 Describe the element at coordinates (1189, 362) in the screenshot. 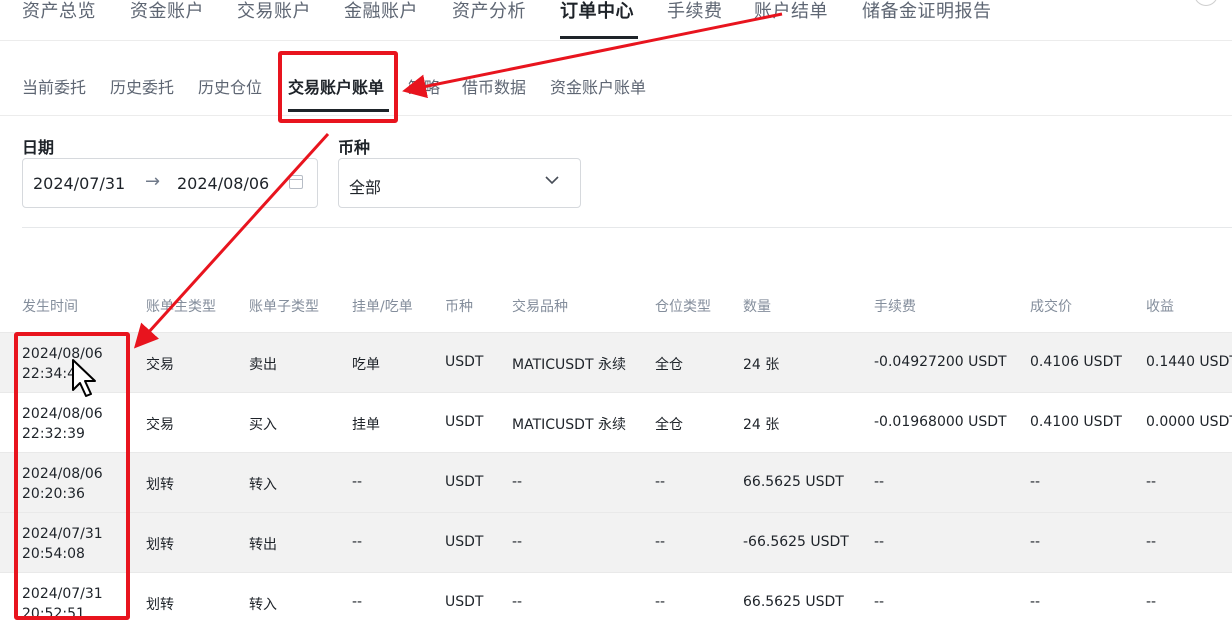

I see `cell-pnl: 0.1440 USDT` at that location.